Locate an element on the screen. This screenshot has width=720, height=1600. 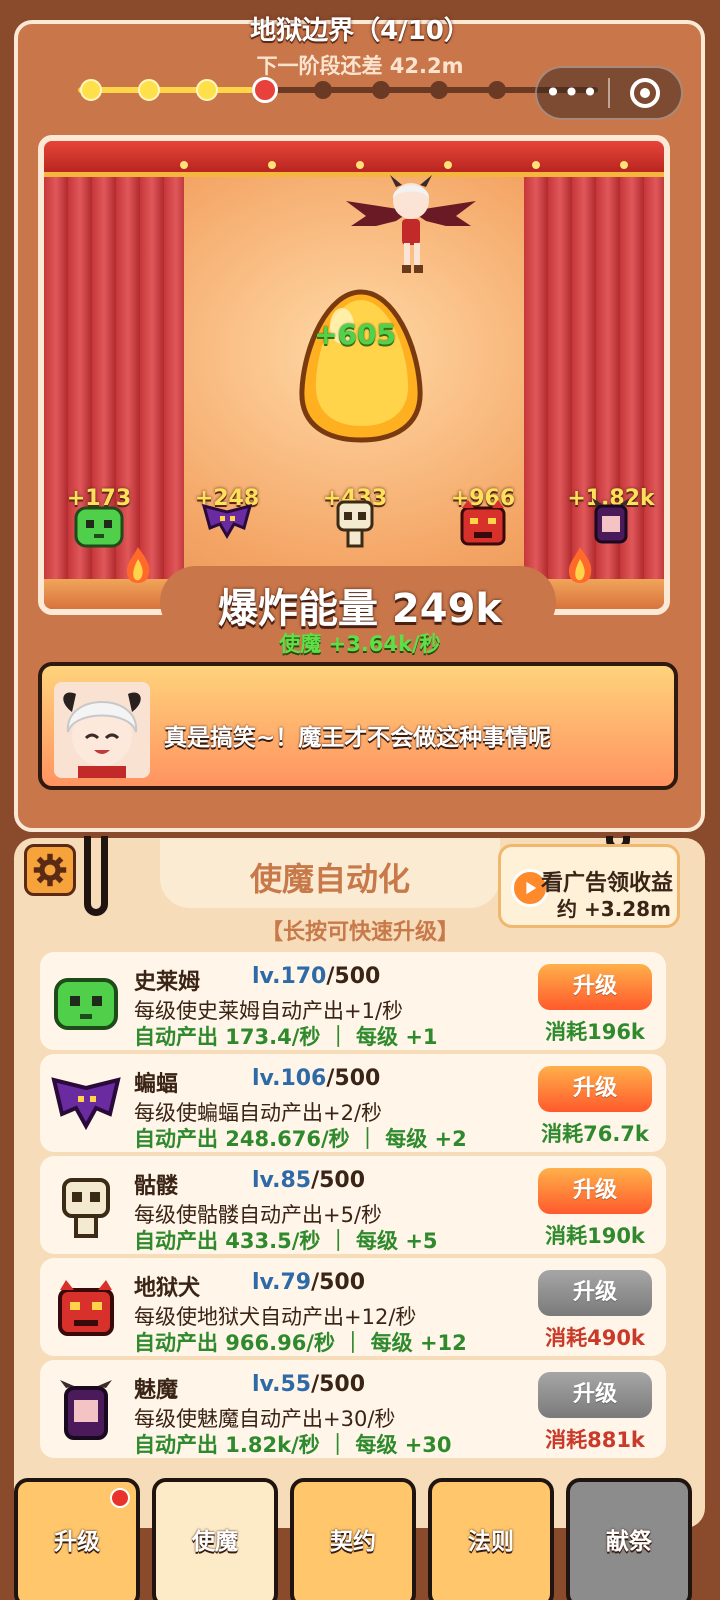
minion-level: lv.106/500 is located at coordinates (316, 1078).